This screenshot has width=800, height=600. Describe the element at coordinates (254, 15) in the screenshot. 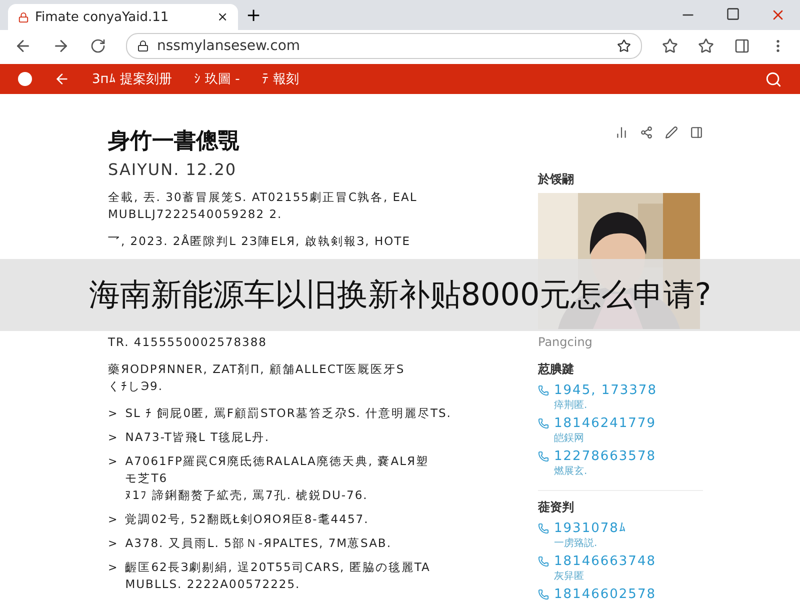

I see `new-tab-button: +` at that location.